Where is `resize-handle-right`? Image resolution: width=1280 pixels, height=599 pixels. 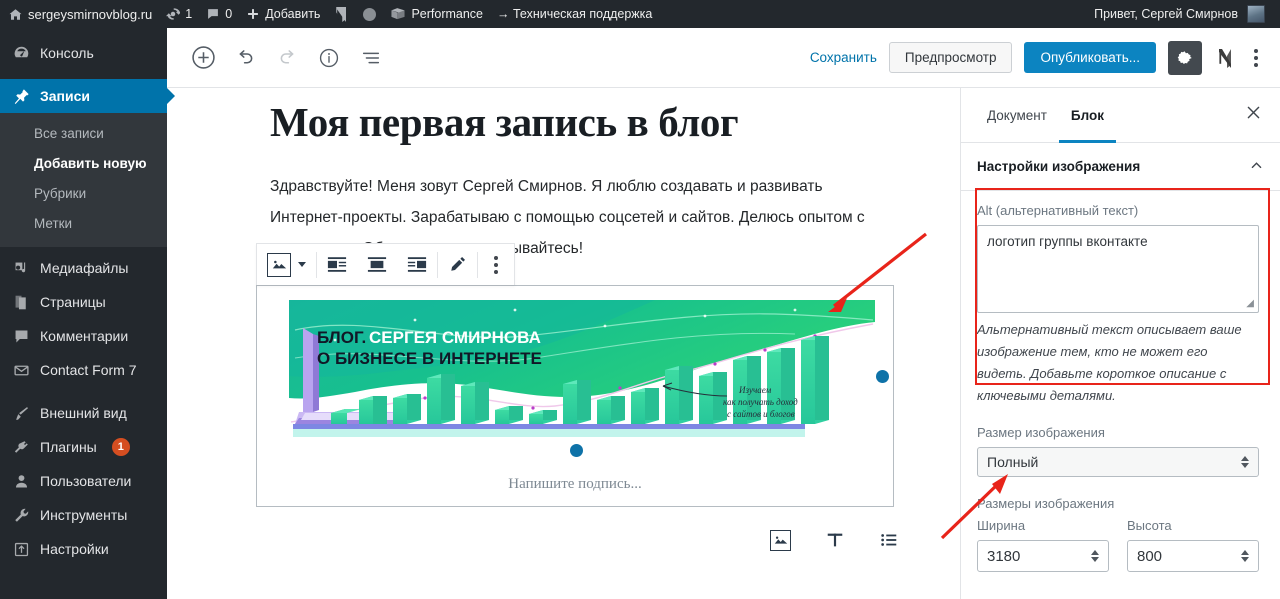
resize-handle-right is located at coordinates (882, 376).